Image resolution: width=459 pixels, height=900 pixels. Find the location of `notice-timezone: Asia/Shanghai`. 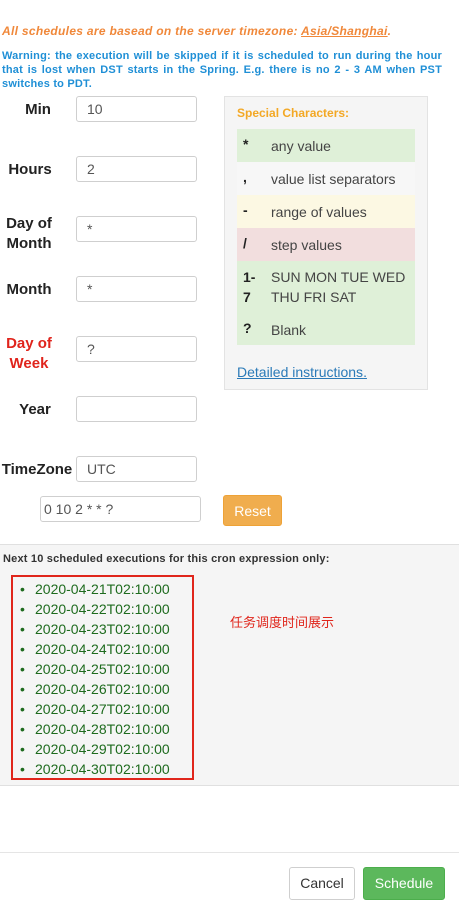

notice-timezone: Asia/Shanghai is located at coordinates (344, 31).